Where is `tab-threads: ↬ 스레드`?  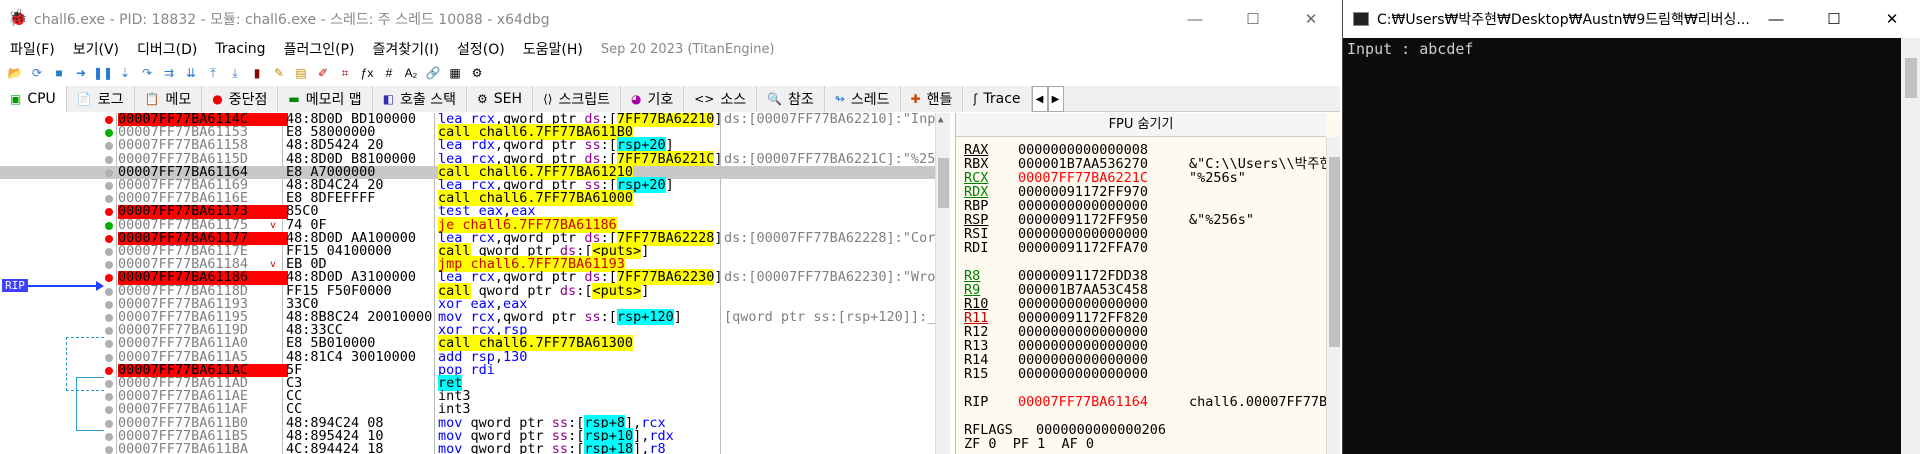
tab-threads: ↬ 스레드 is located at coordinates (862, 99).